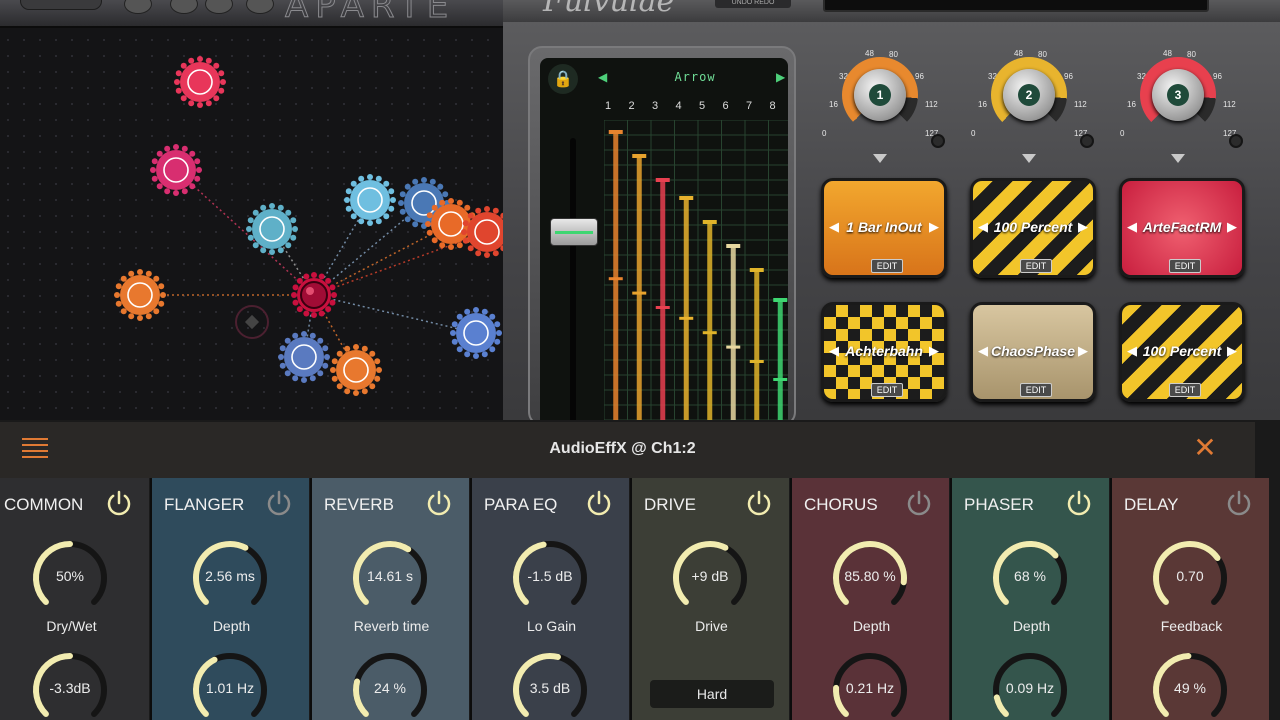  Describe the element at coordinates (609, 9) in the screenshot. I see `device-brand-logo: Fulvulae` at that location.